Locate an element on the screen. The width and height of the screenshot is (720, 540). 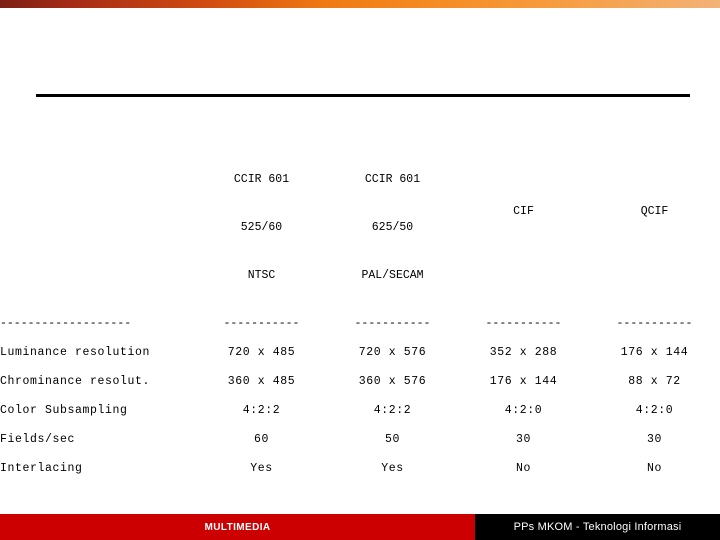
cell-subsampling-cif: 4:2:0 is located at coordinates (523, 410).